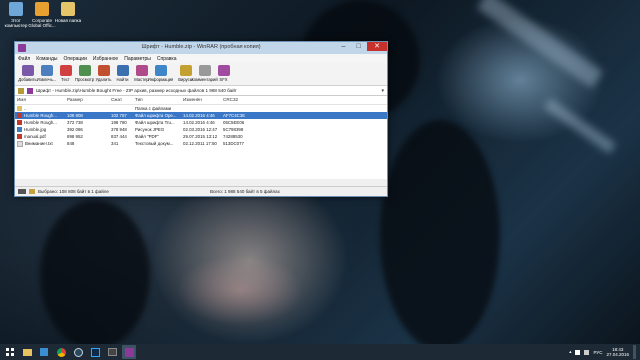 This screenshot has height=360, width=640. What do you see at coordinates (634, 352) in the screenshot?
I see `show-desktop-button` at bounding box center [634, 352].